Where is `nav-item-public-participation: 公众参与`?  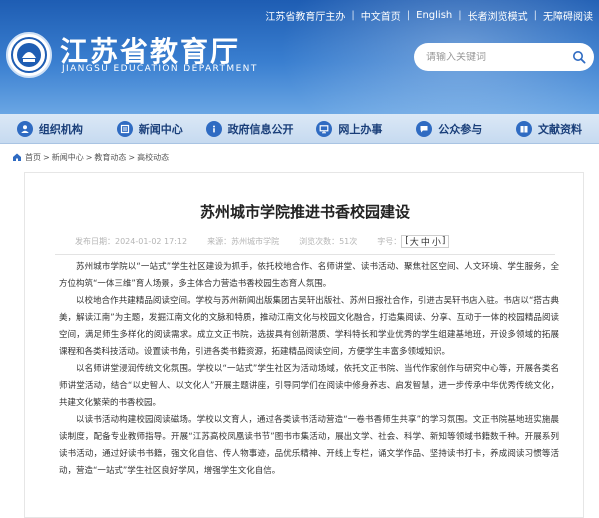
nav-item-public-participation: 公众参与 is located at coordinates (449, 128).